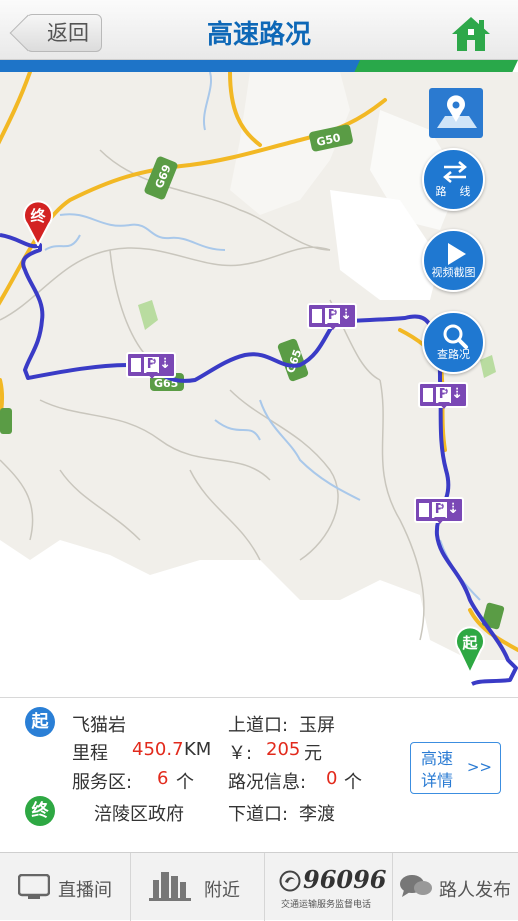 Image resolution: width=518 pixels, height=921 pixels. I want to click on traffic-info-value: 0, so click(332, 778).